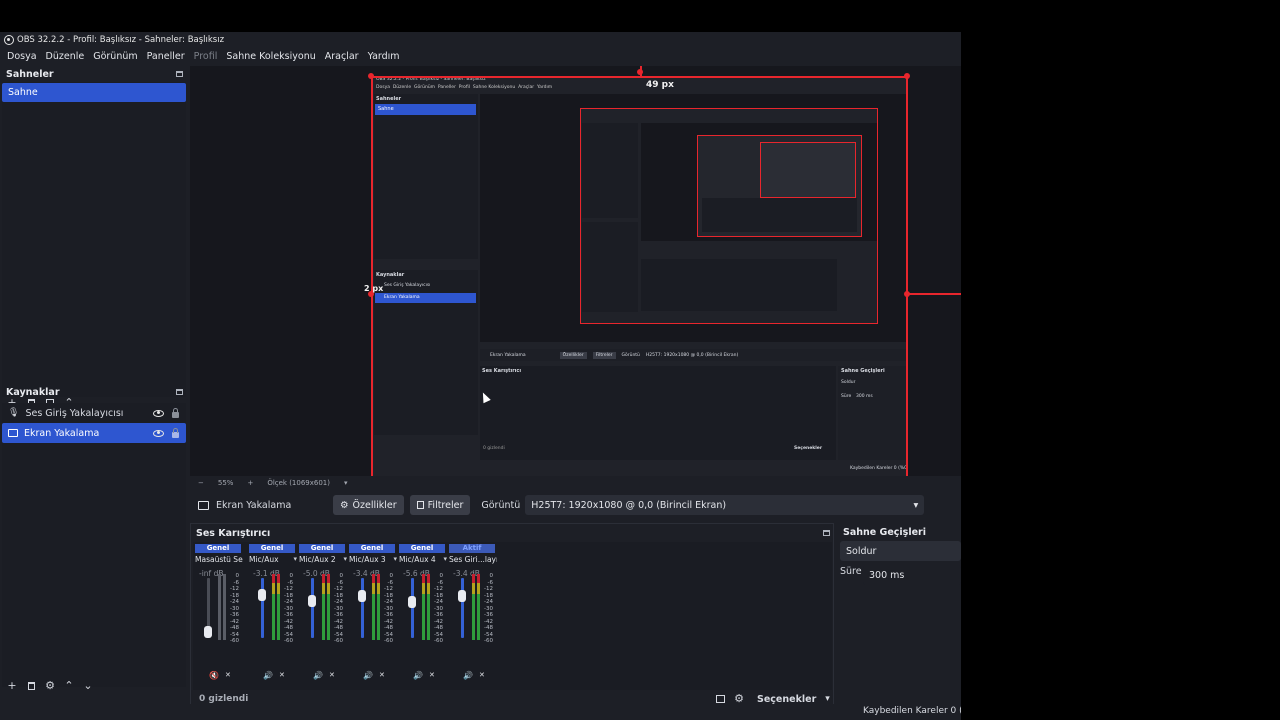 The height and width of the screenshot is (720, 1280). Describe the element at coordinates (166, 56) in the screenshot. I see `menu-paneller: Paneller` at that location.